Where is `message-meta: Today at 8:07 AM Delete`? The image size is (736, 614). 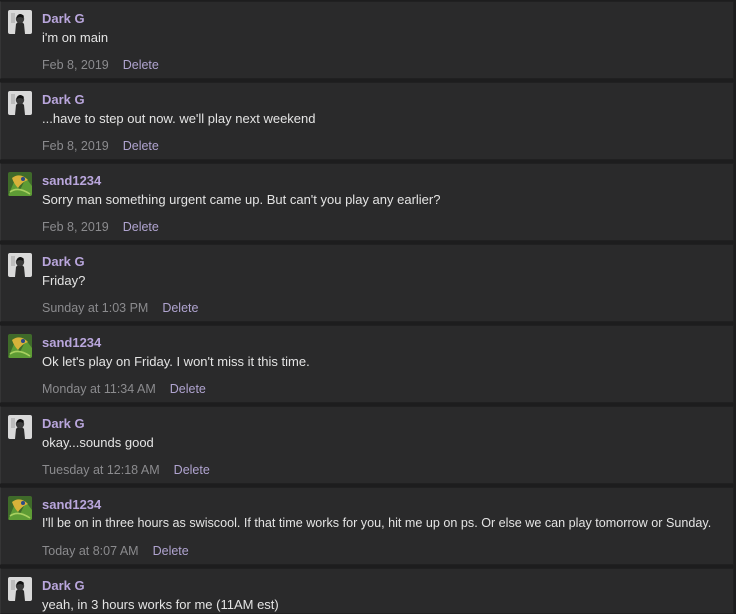 message-meta: Today at 8:07 AM Delete is located at coordinates (115, 551).